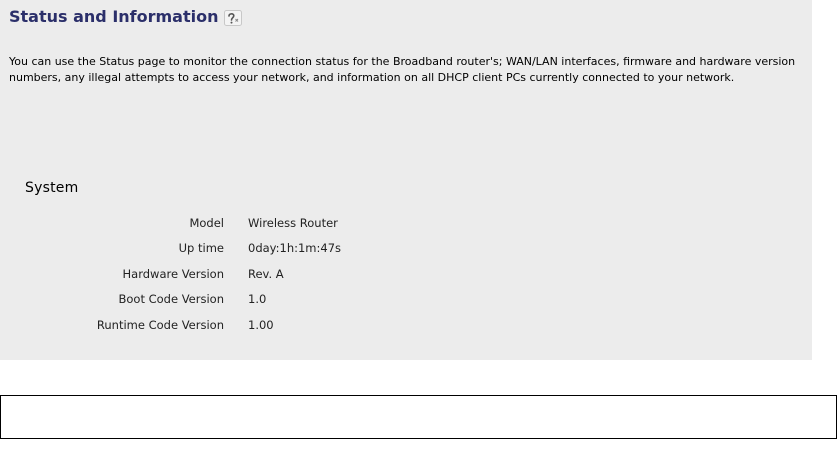  I want to click on help-icon, so click(233, 18).